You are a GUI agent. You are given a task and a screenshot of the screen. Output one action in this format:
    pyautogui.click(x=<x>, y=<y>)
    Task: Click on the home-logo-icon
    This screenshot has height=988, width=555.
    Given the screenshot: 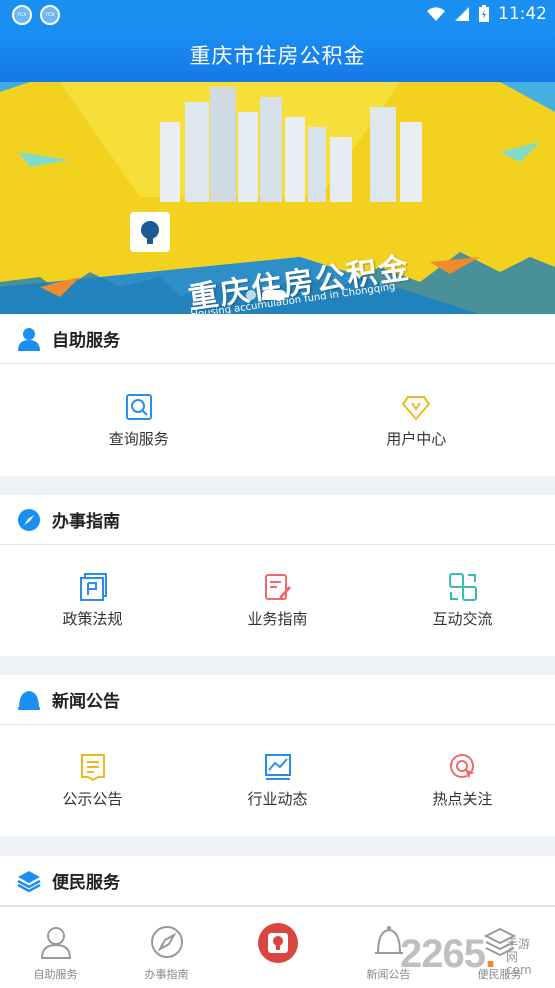 What is the action you would take?
    pyautogui.click(x=278, y=943)
    